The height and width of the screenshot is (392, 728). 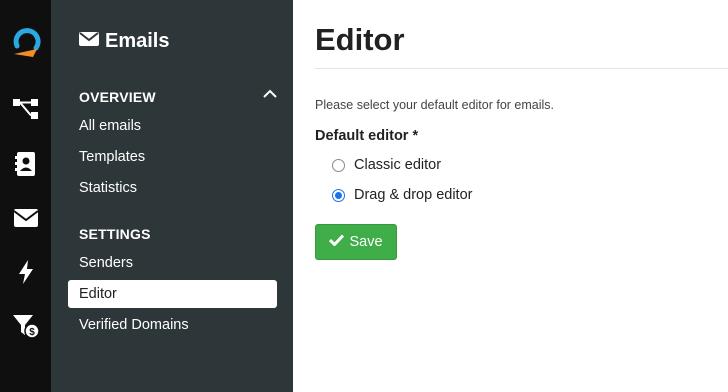 What do you see at coordinates (366, 242) in the screenshot?
I see `save-button-label: Save` at bounding box center [366, 242].